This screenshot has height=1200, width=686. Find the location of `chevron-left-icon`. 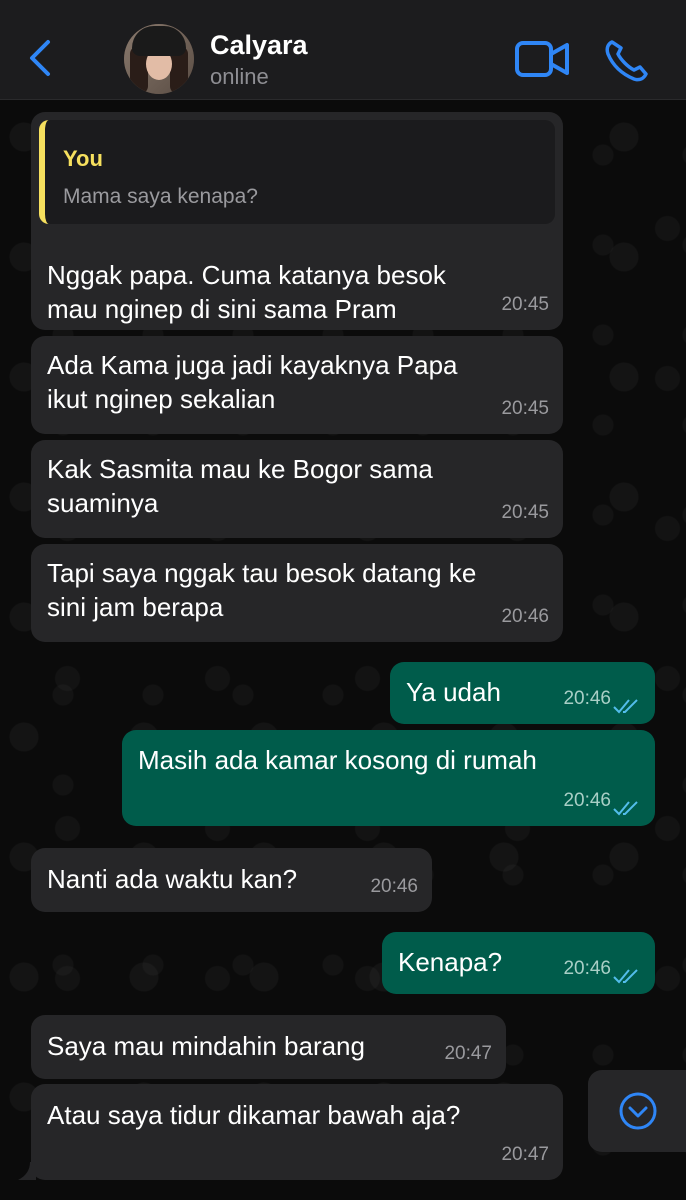

chevron-left-icon is located at coordinates (40, 58).